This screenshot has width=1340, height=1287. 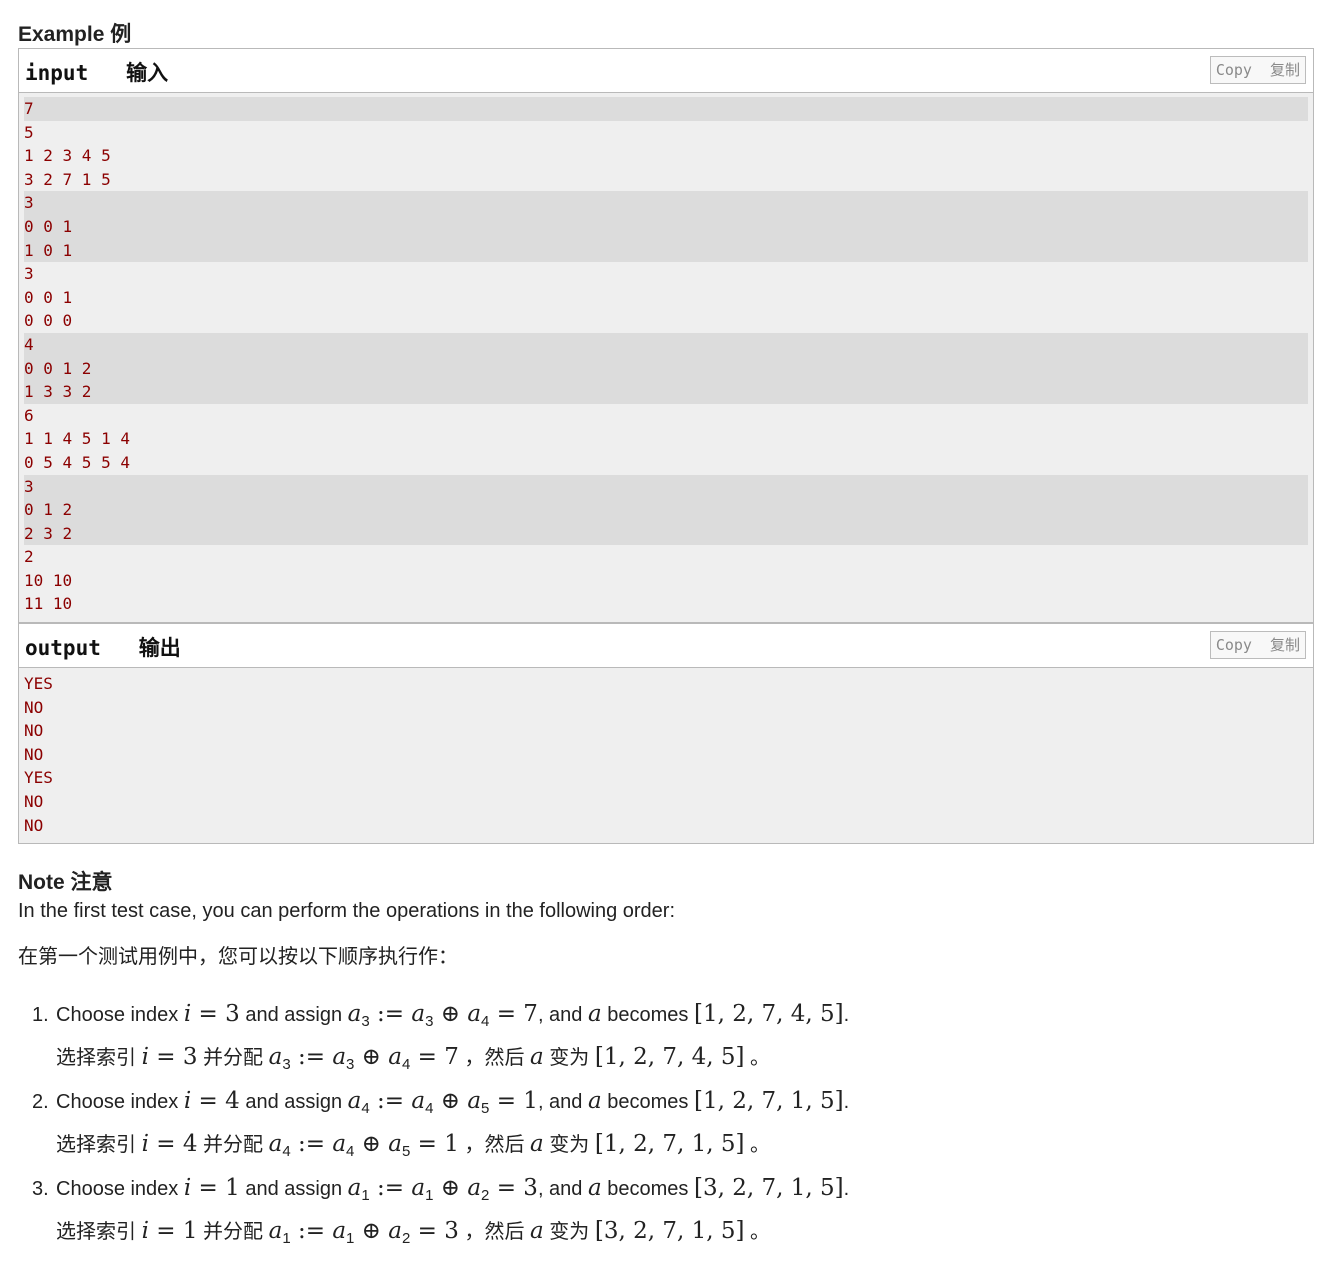 I want to click on input-line: 10 10, so click(x=48, y=580).